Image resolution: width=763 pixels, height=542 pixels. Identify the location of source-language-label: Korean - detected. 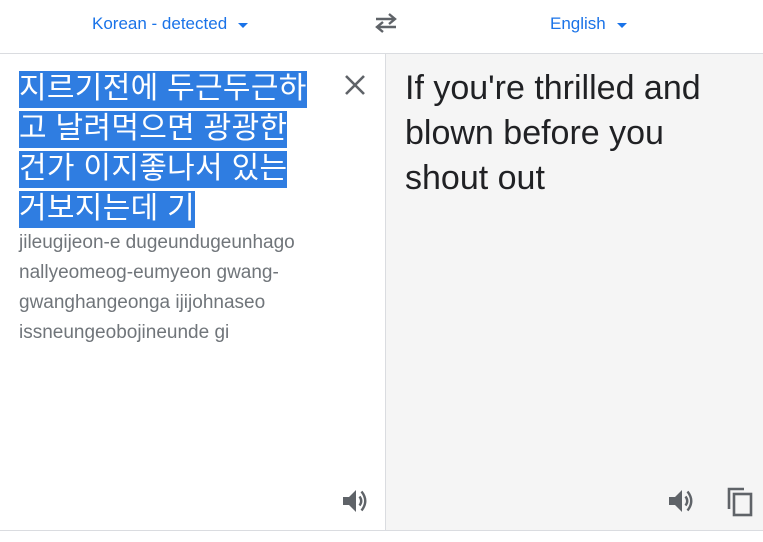
(160, 23).